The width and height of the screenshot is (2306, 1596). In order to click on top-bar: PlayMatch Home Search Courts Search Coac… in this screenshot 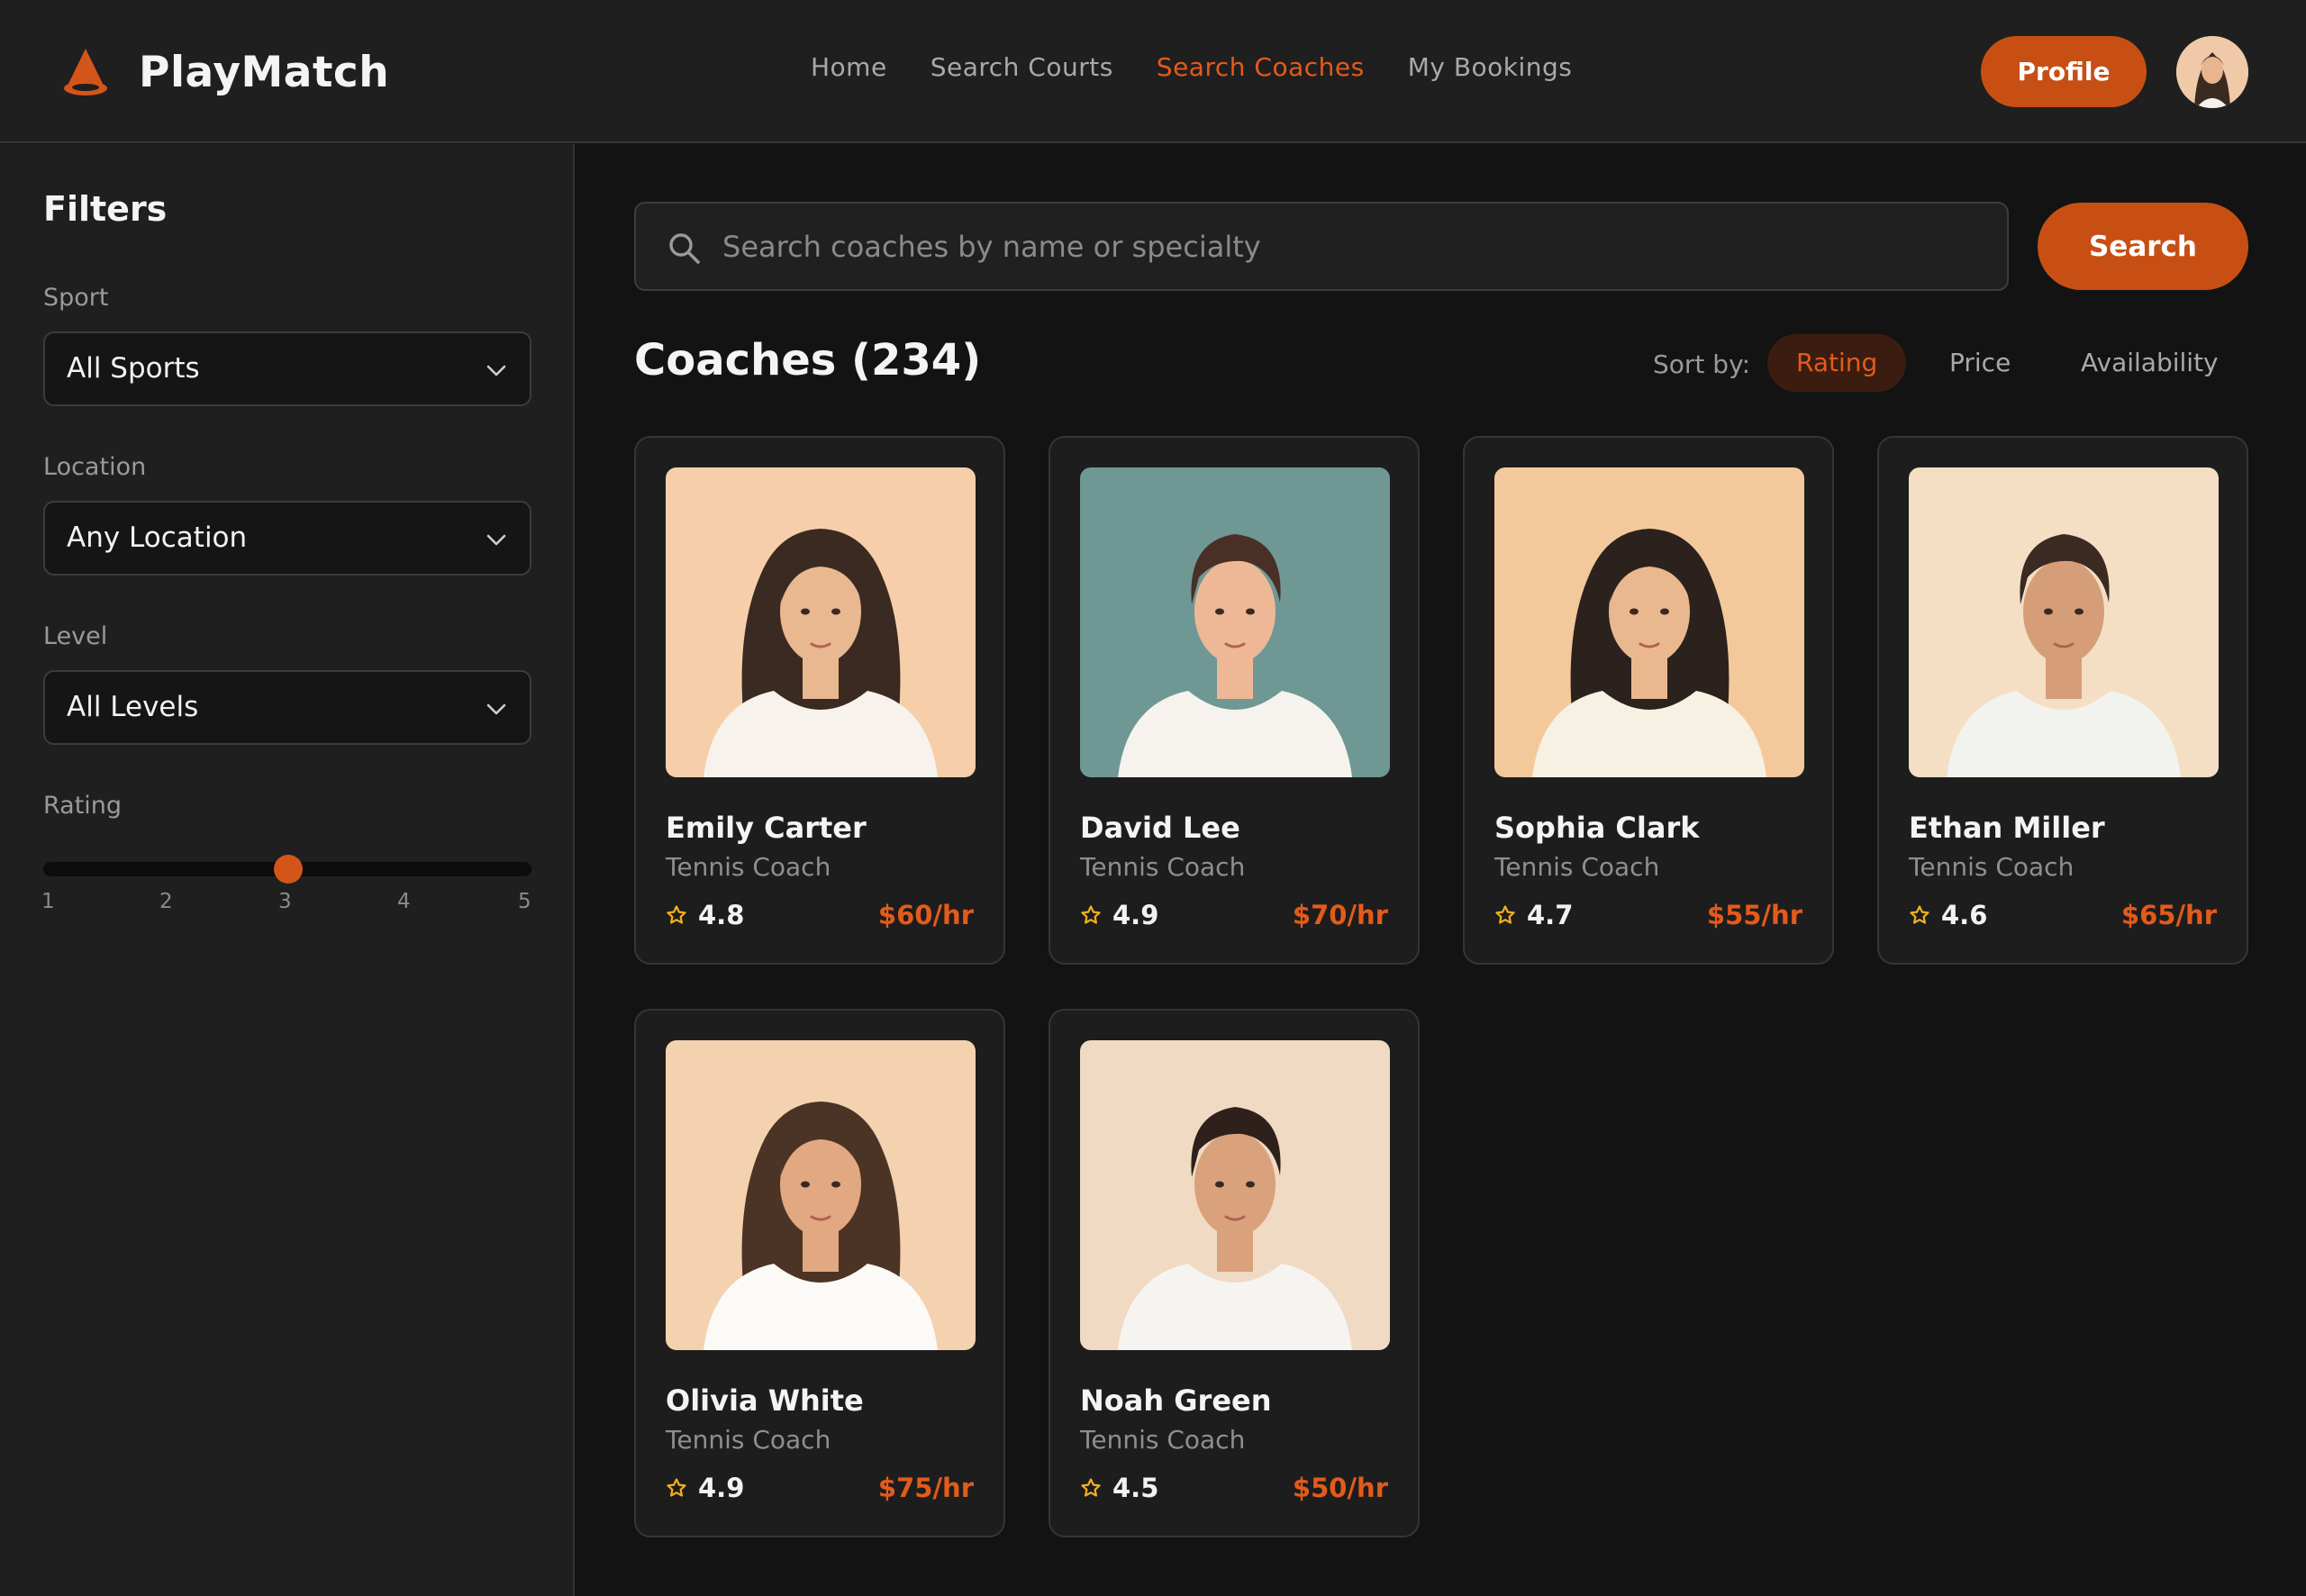, I will do `click(1153, 71)`.